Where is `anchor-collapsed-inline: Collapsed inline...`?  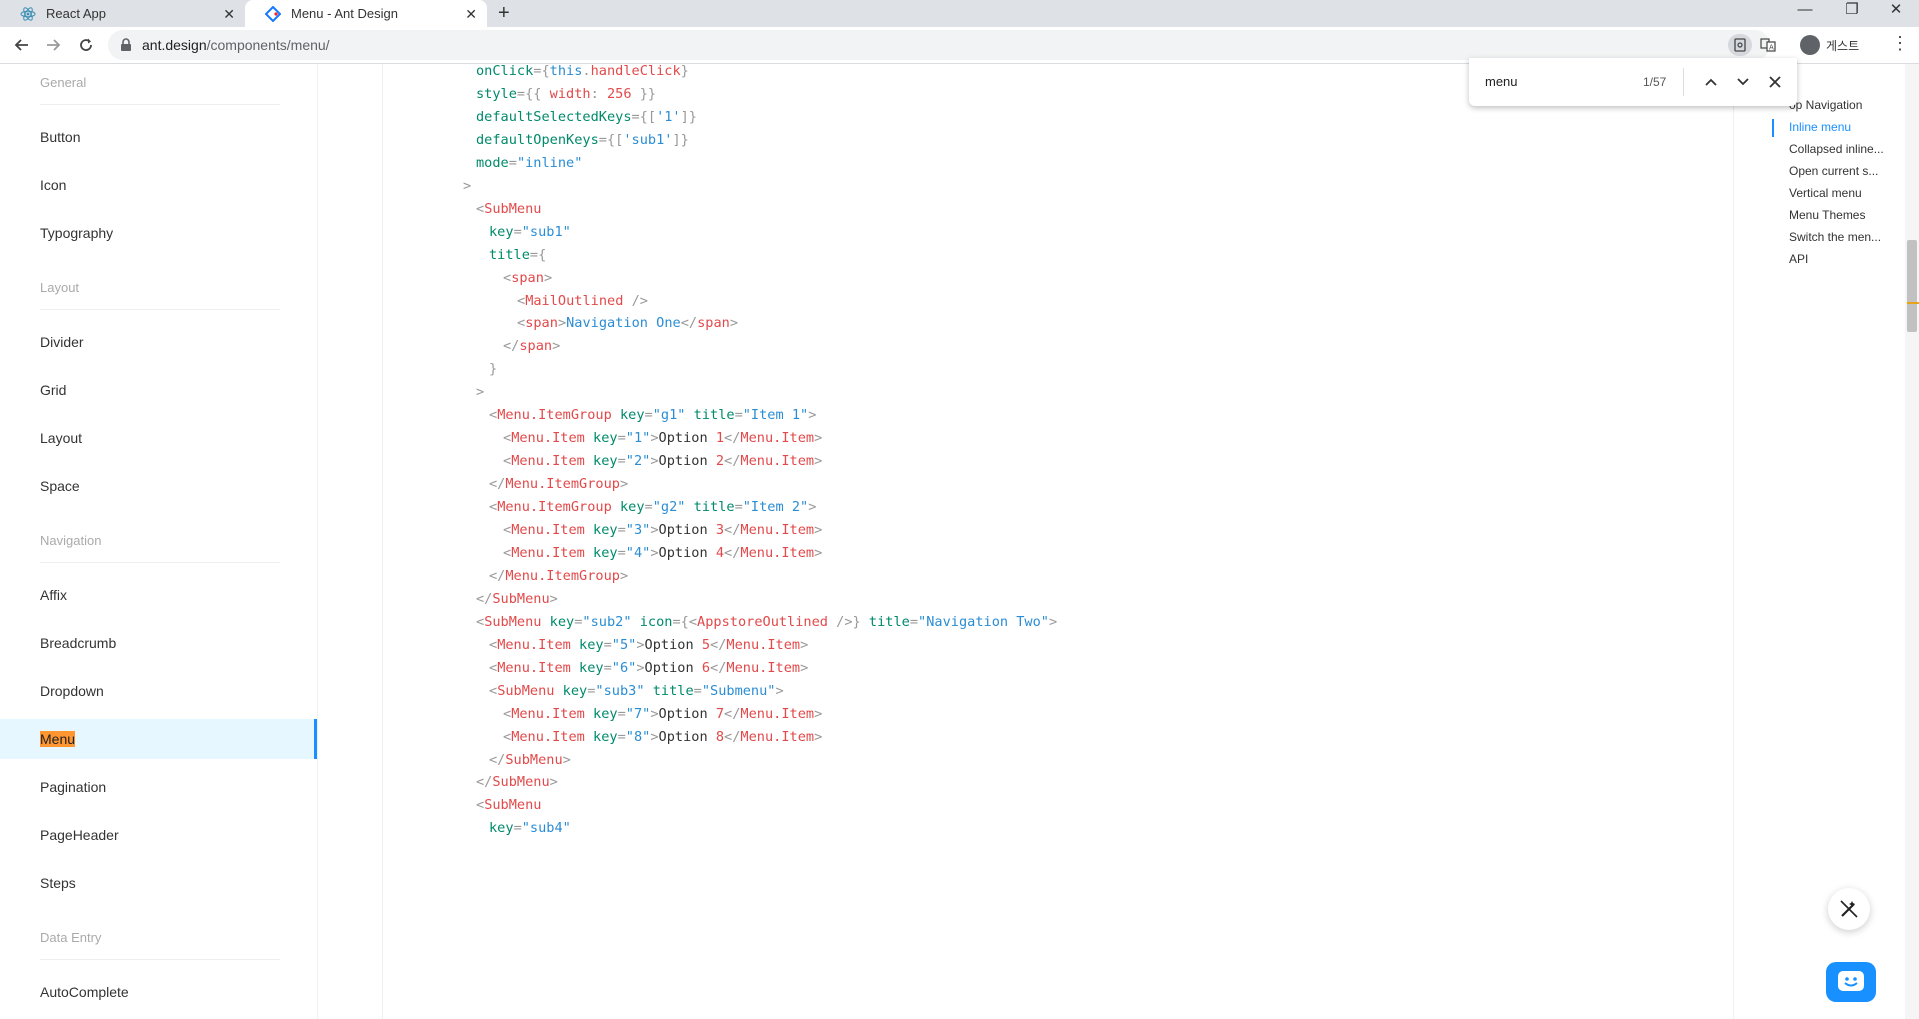
anchor-collapsed-inline: Collapsed inline... is located at coordinates (1836, 149).